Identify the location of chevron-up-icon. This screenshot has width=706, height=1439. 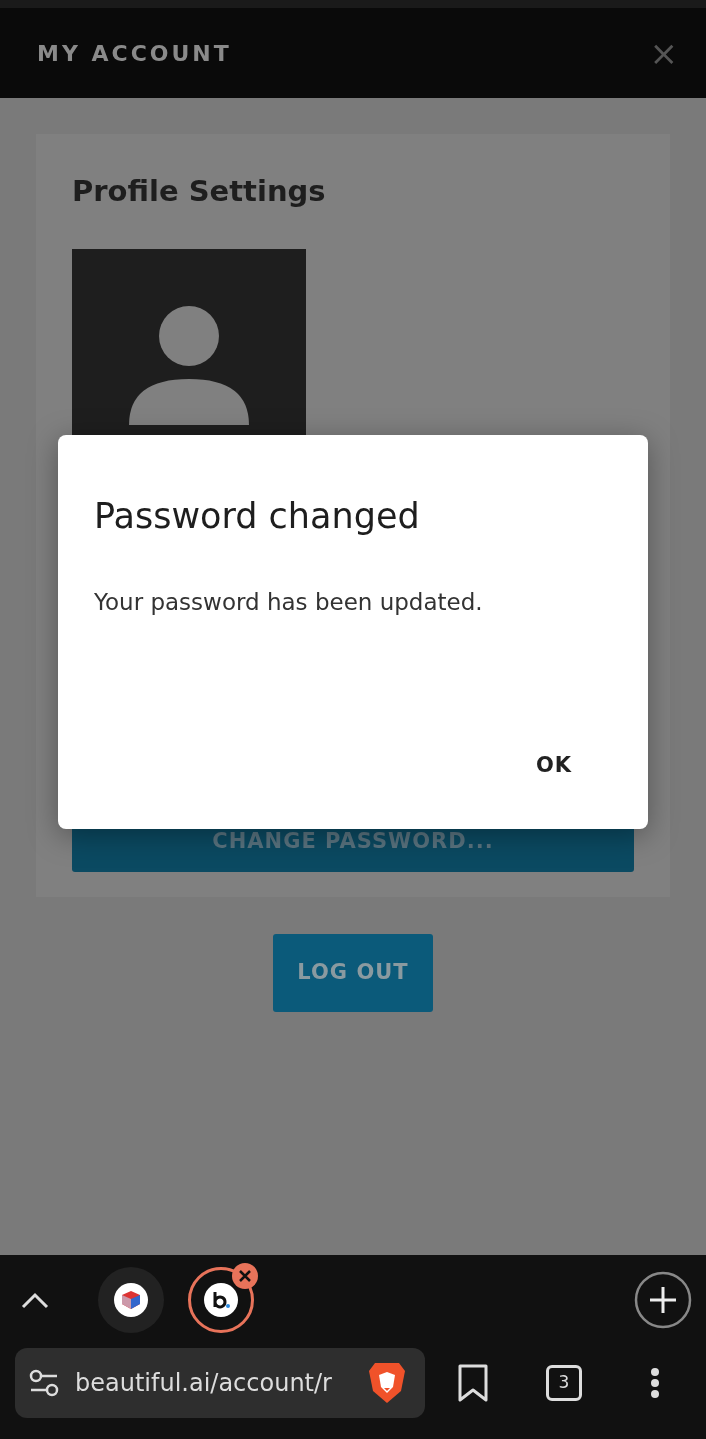
(35, 1300).